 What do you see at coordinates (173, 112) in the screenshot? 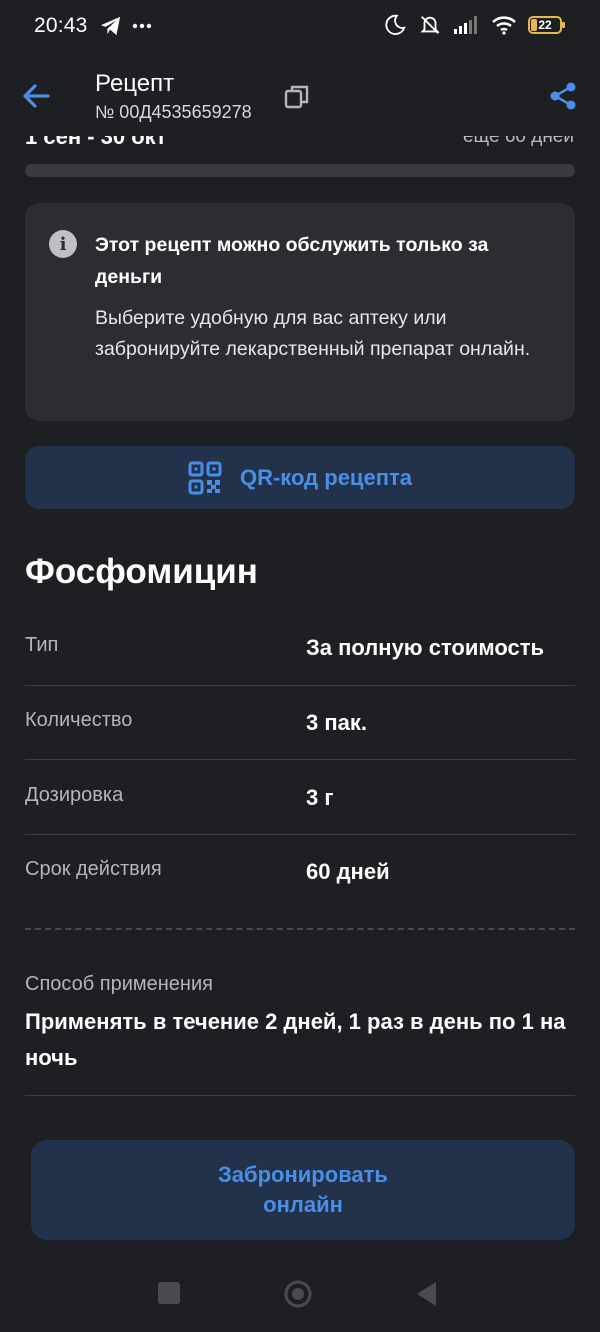
I see `prescription-number: № 00Д4535659278` at bounding box center [173, 112].